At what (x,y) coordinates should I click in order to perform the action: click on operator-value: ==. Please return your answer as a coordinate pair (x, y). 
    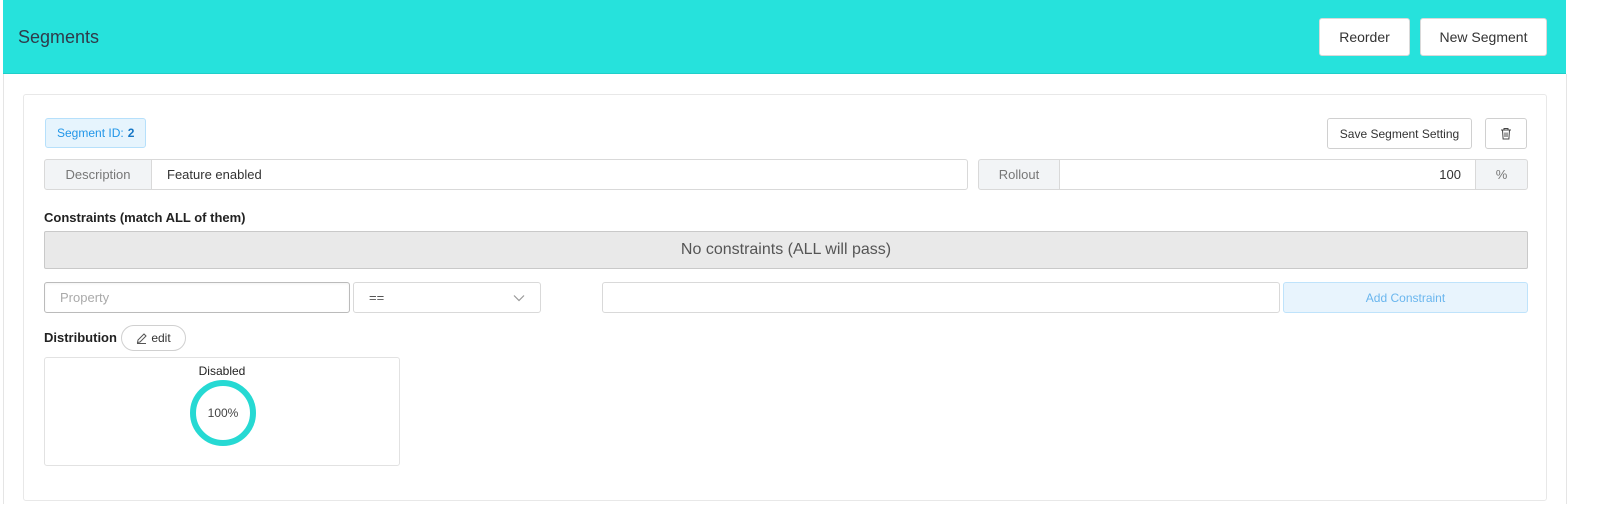
    Looking at the image, I should click on (377, 297).